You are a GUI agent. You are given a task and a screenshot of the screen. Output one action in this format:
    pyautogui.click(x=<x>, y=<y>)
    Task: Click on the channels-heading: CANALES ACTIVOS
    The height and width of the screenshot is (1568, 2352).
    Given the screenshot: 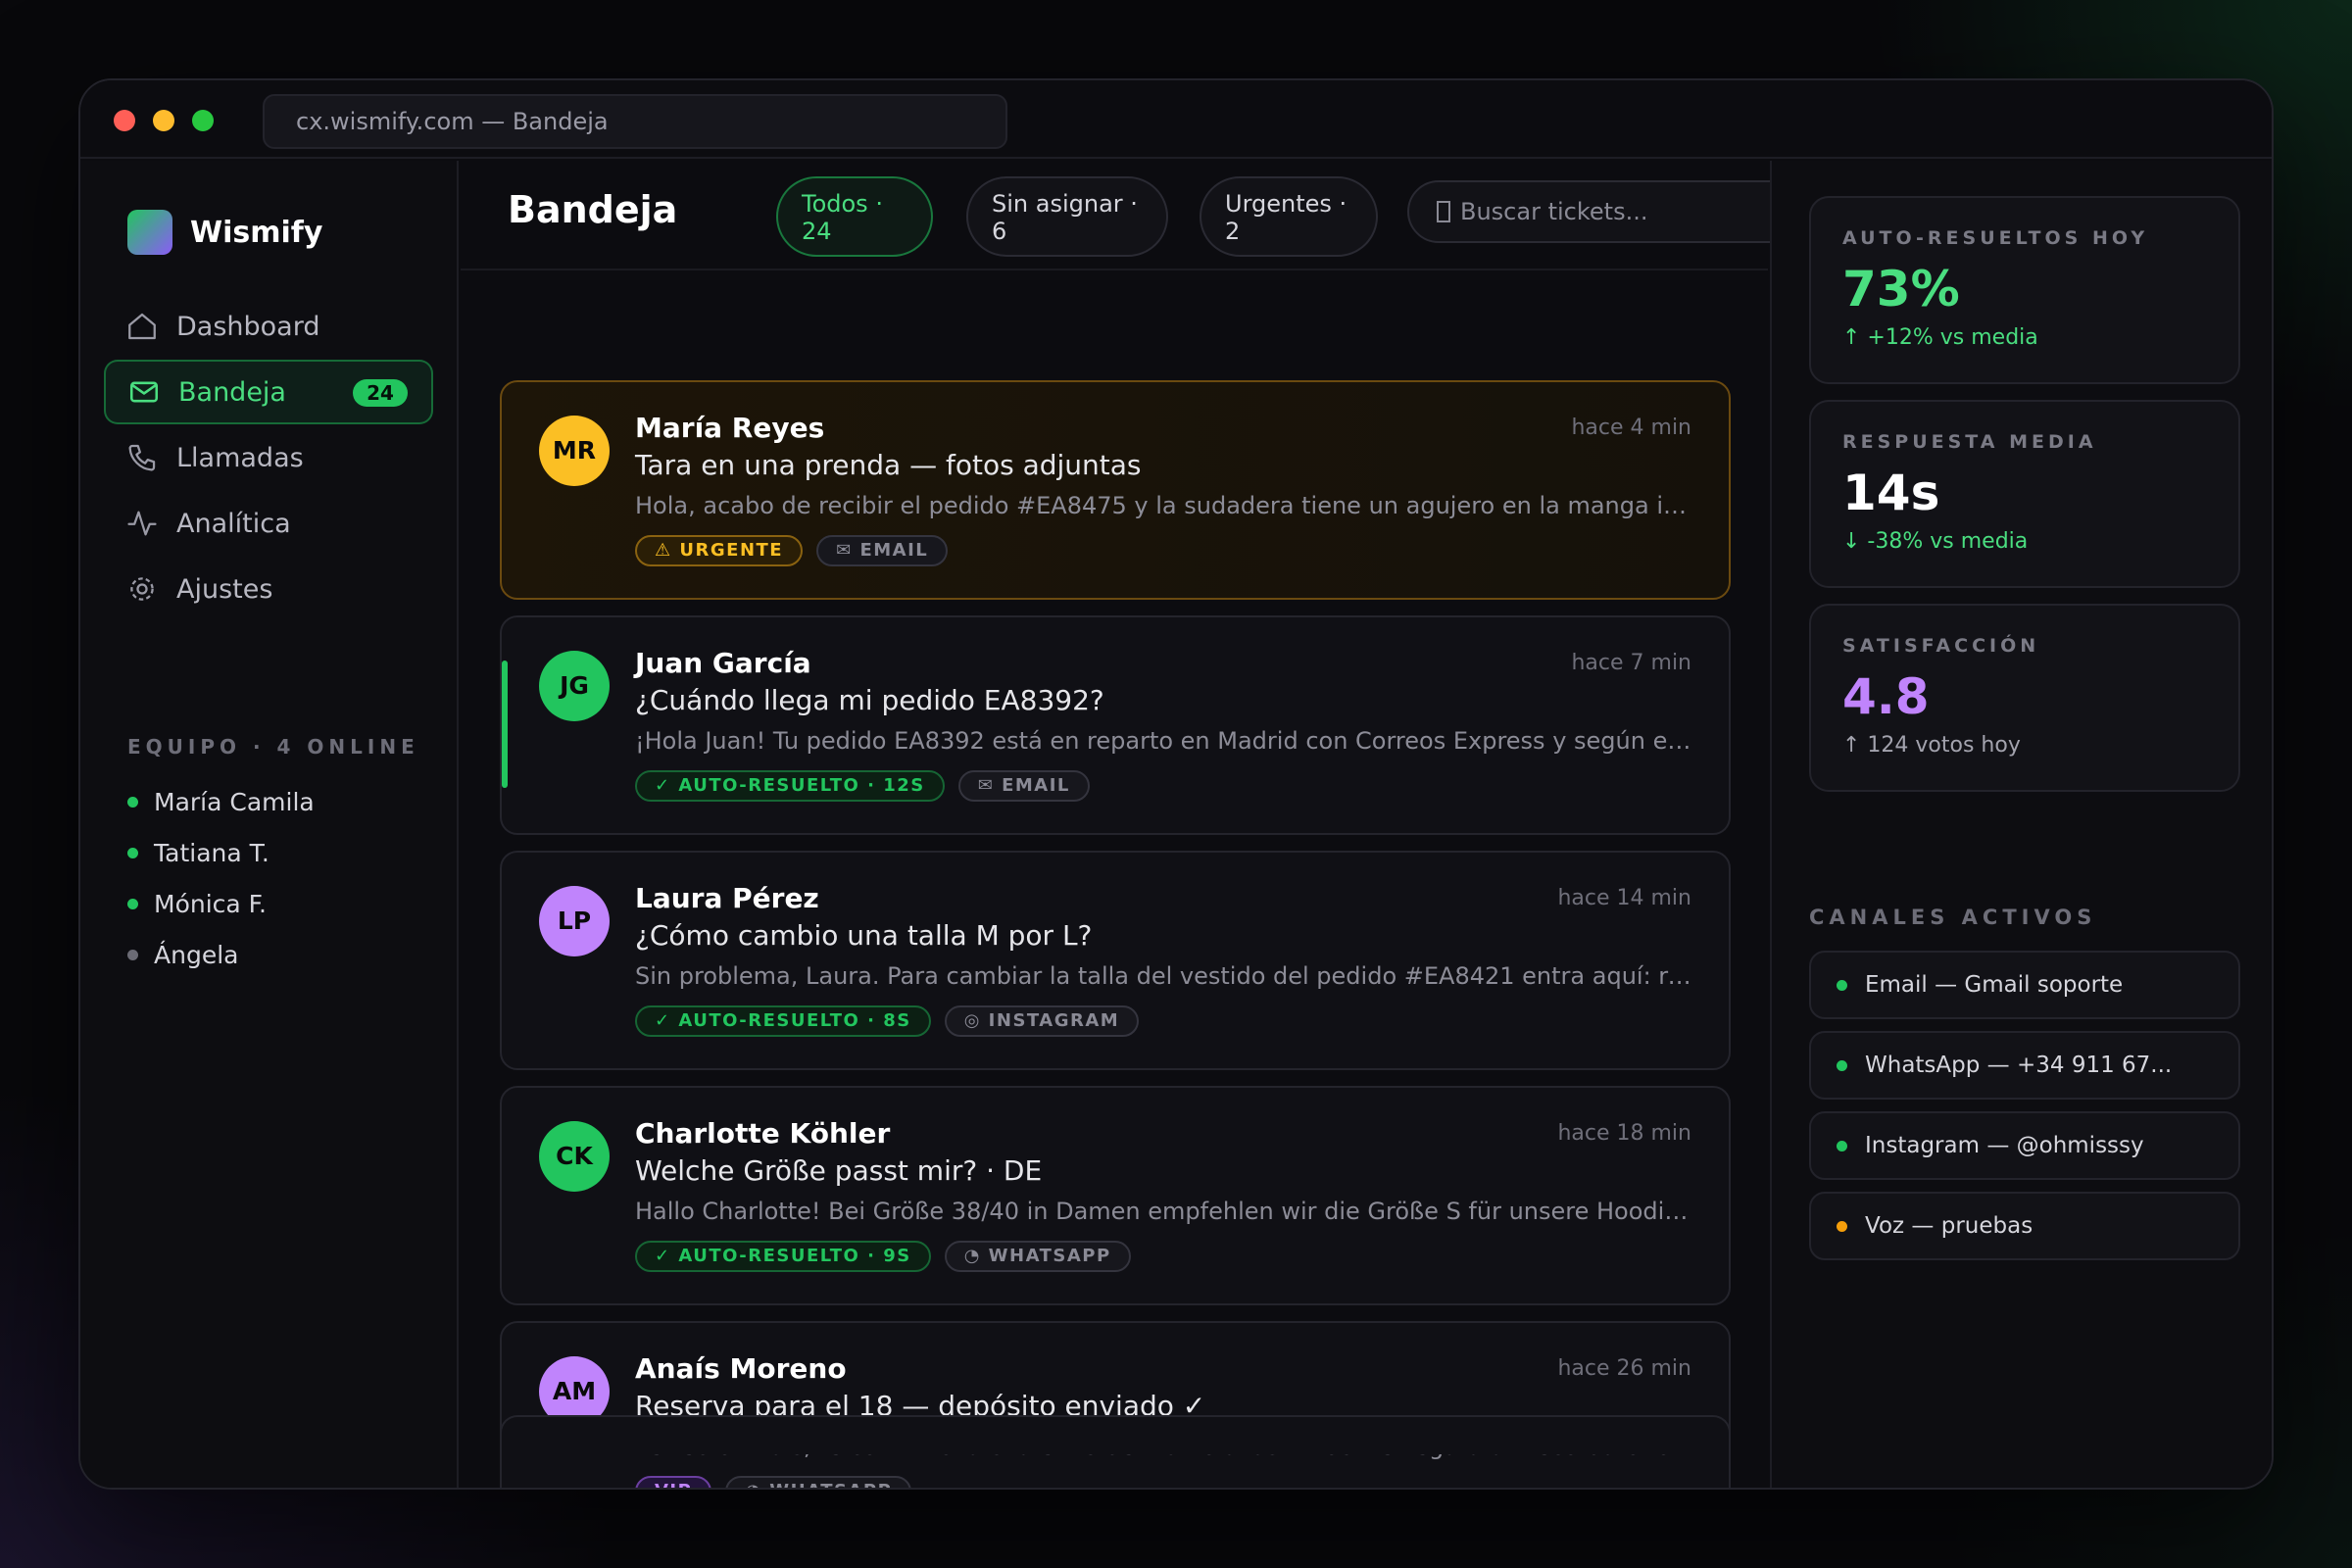 What is the action you would take?
    pyautogui.click(x=1953, y=917)
    